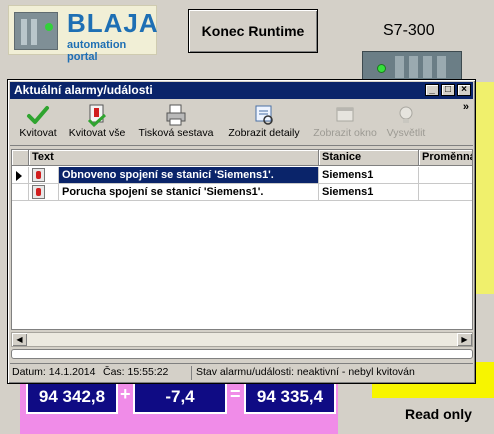 This screenshot has height=434, width=494. I want to click on window-titlebar: Aktuální alarmy/události _ □ ×, so click(241, 90).